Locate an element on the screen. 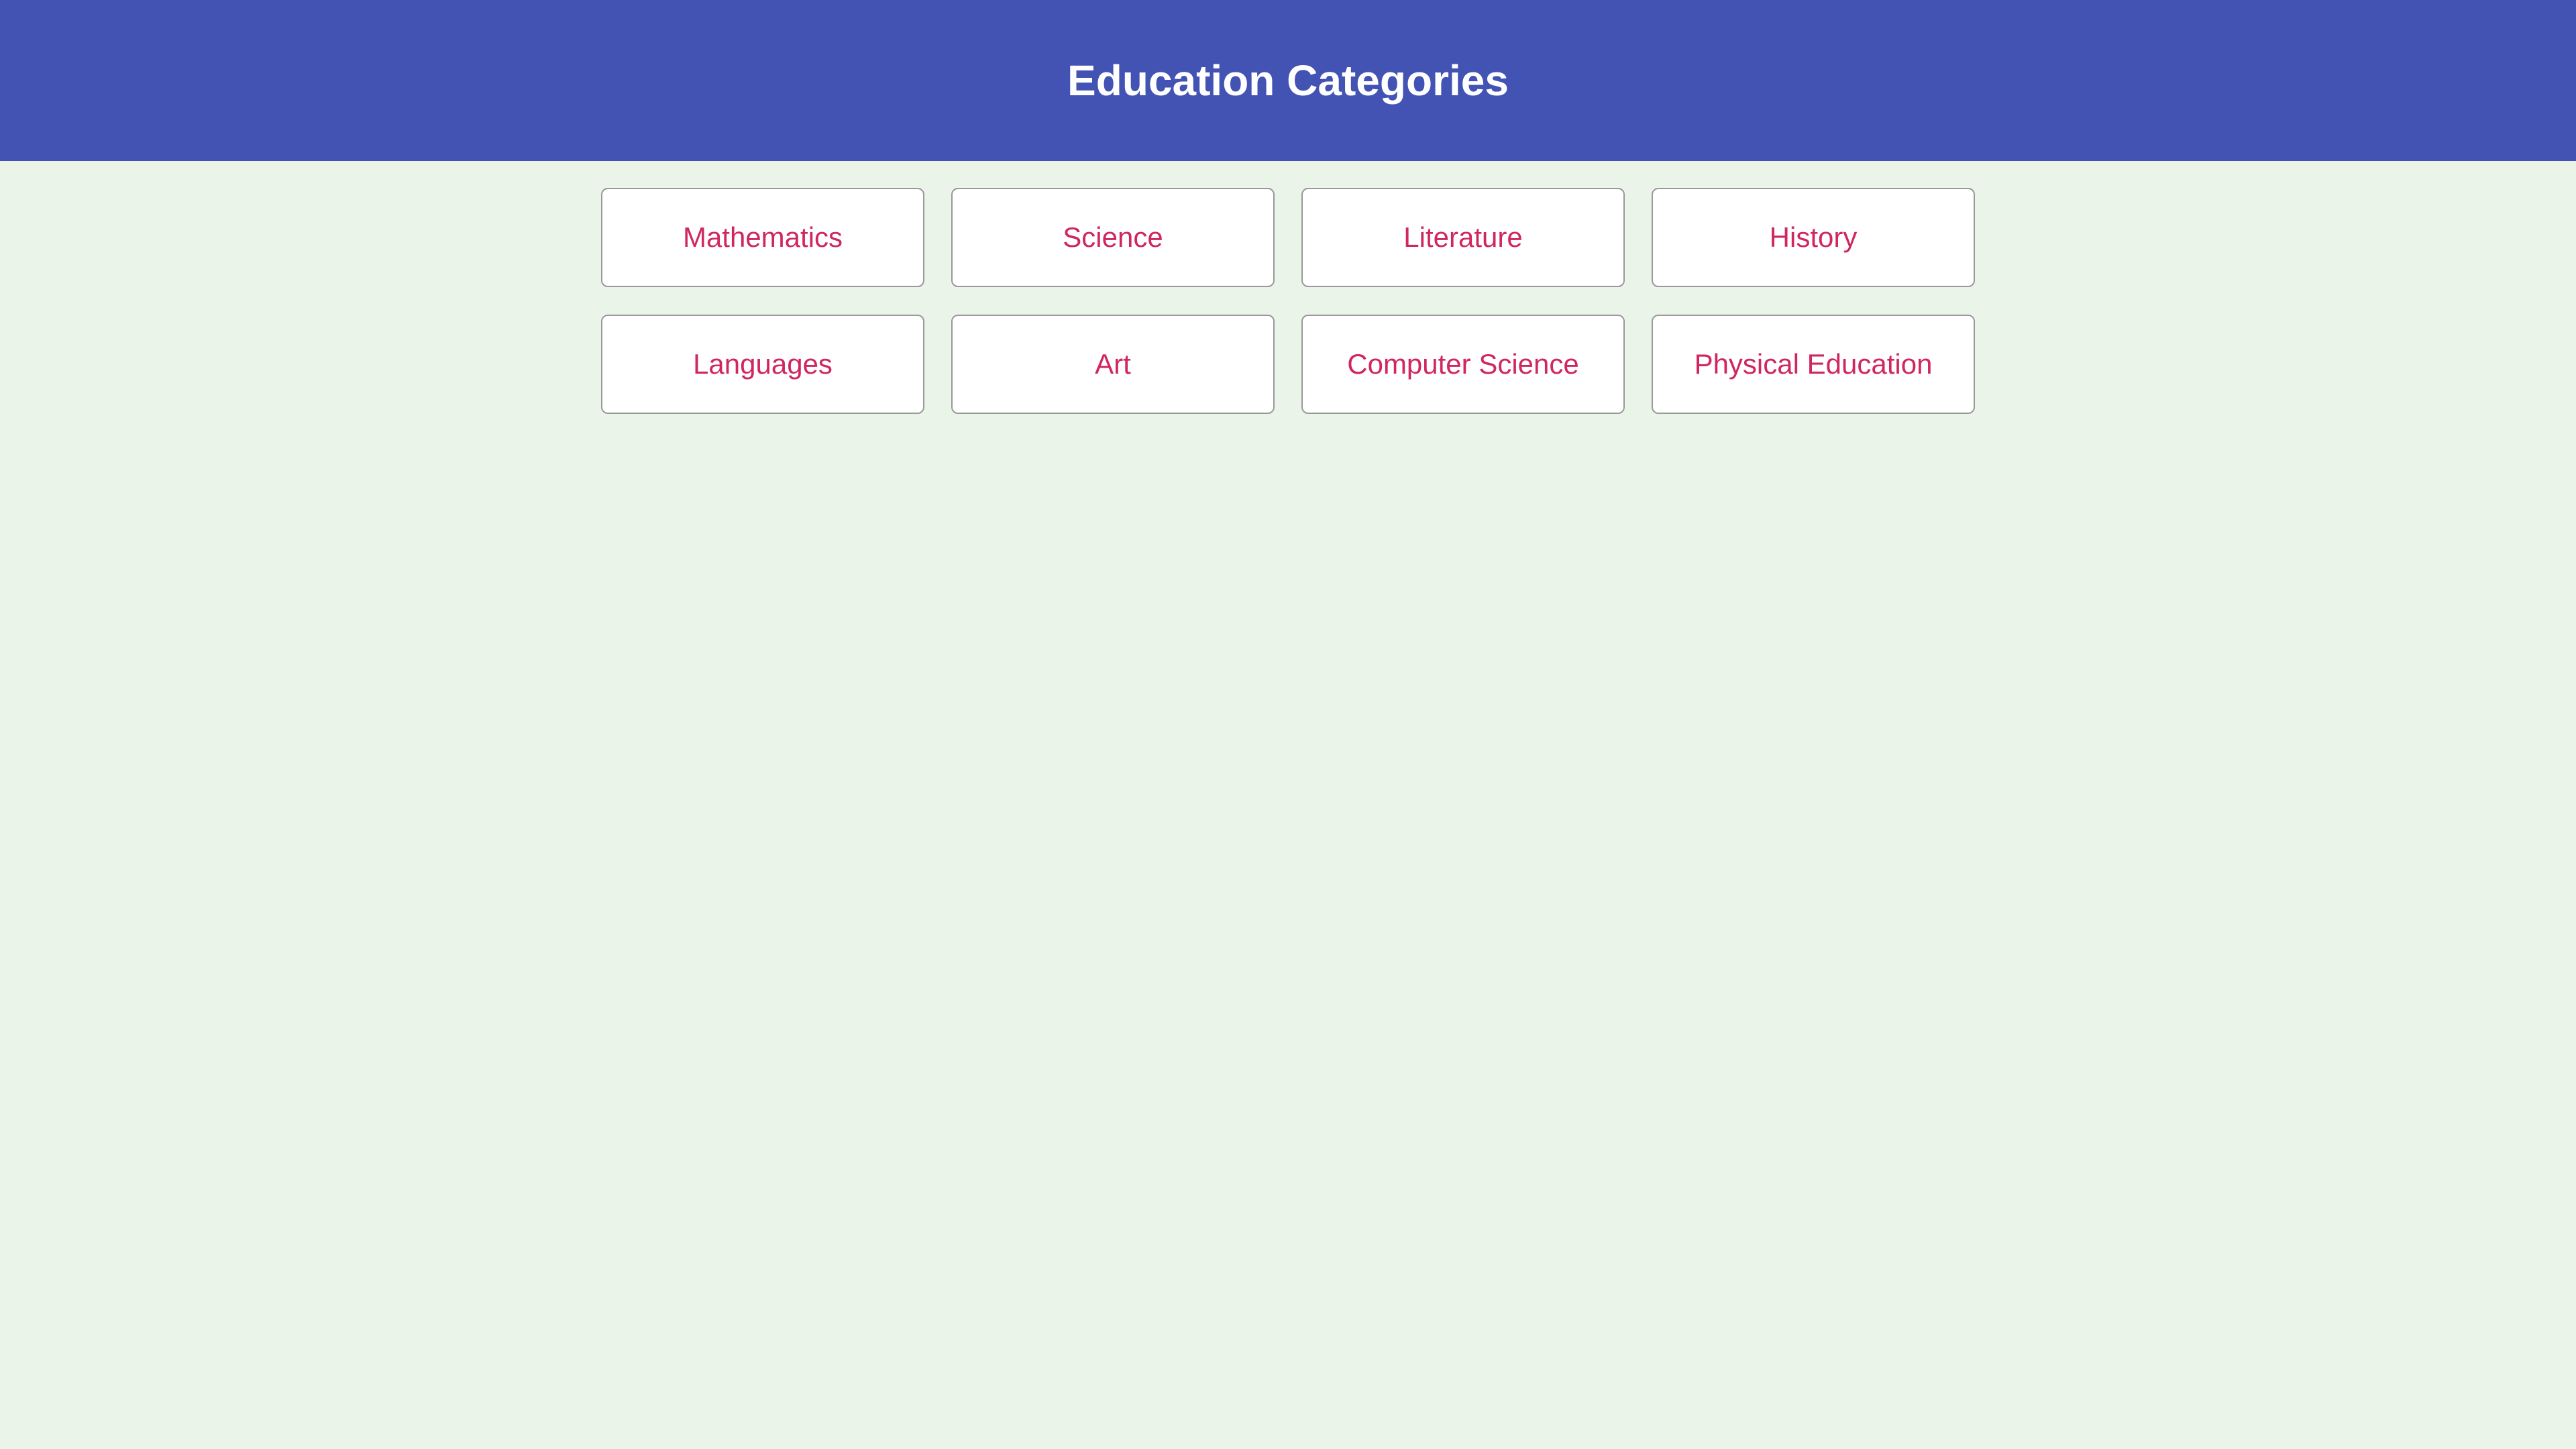 This screenshot has width=2576, height=1449. category-label: Physical Education is located at coordinates (1813, 364).